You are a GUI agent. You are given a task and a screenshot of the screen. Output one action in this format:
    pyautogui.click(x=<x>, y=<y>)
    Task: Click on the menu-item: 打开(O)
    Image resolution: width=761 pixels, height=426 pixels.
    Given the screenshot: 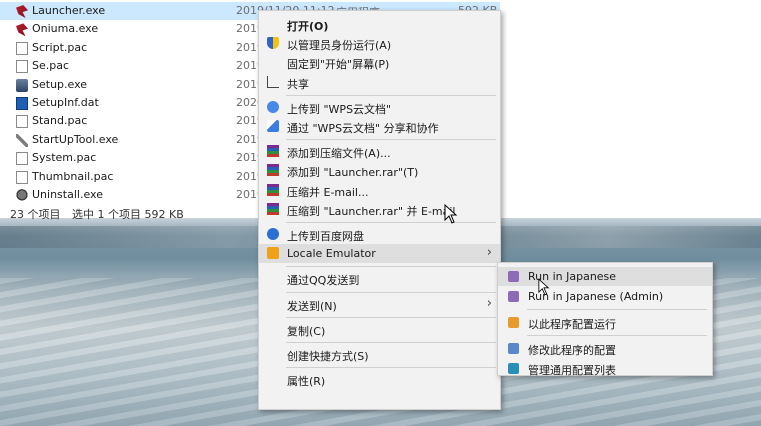 What is the action you would take?
    pyautogui.click(x=379, y=24)
    